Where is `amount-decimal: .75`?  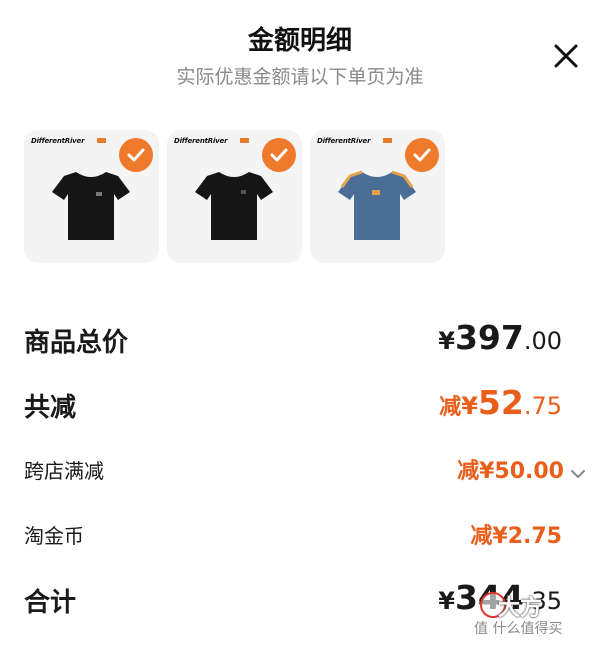
amount-decimal: .75 is located at coordinates (542, 406).